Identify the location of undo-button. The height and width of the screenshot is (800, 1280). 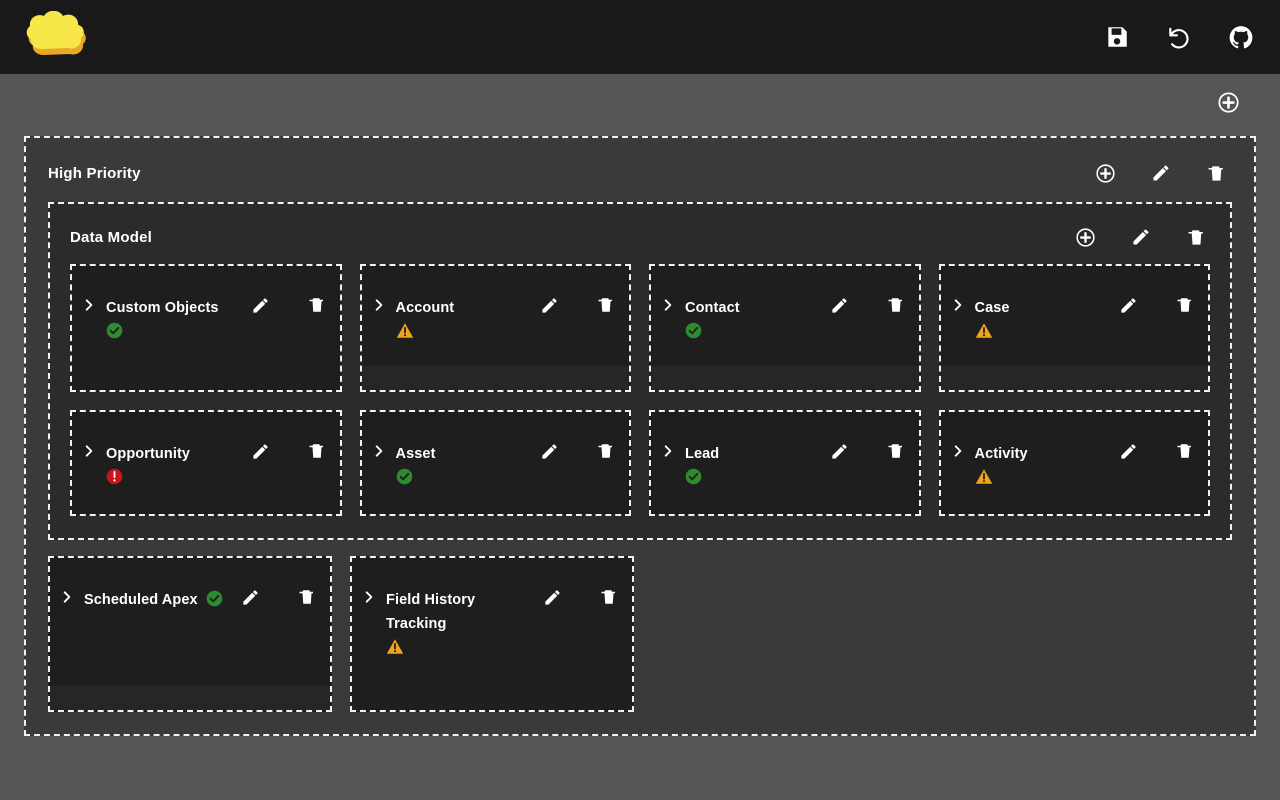
(1179, 37).